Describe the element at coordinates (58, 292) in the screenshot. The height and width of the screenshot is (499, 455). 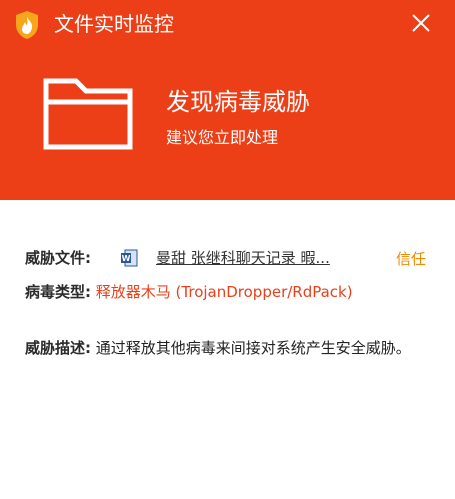
I see `virus-type-label: 病毒类型:` at that location.